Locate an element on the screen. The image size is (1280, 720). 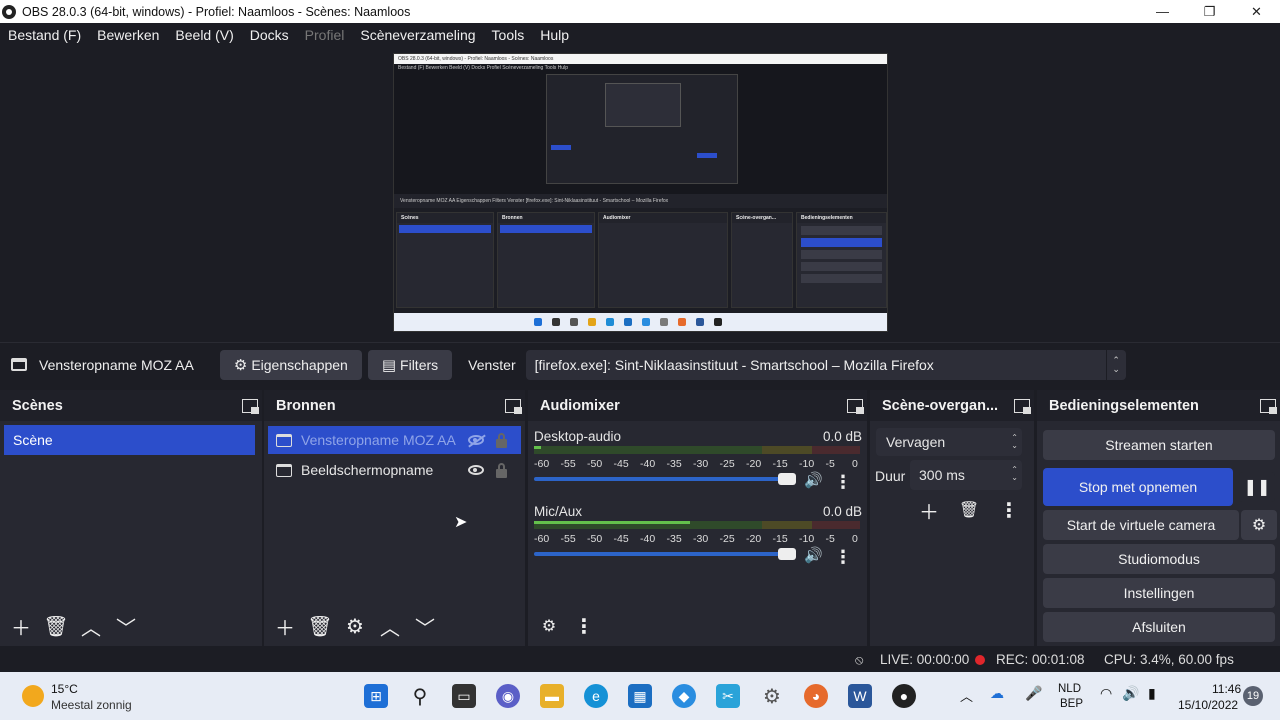
move-scene-up-button: ︿ is located at coordinates (91, 626).